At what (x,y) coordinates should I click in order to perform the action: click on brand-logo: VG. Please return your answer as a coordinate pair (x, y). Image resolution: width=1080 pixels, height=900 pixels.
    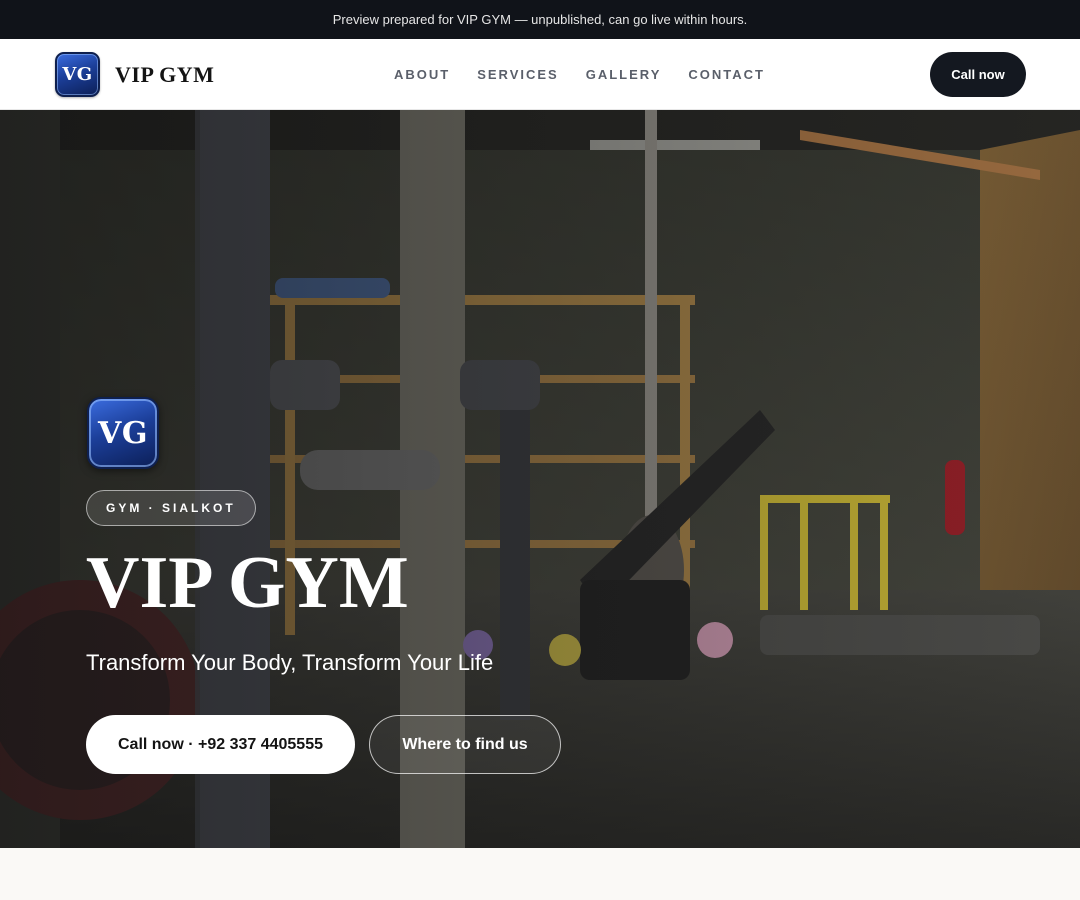
    Looking at the image, I should click on (77, 74).